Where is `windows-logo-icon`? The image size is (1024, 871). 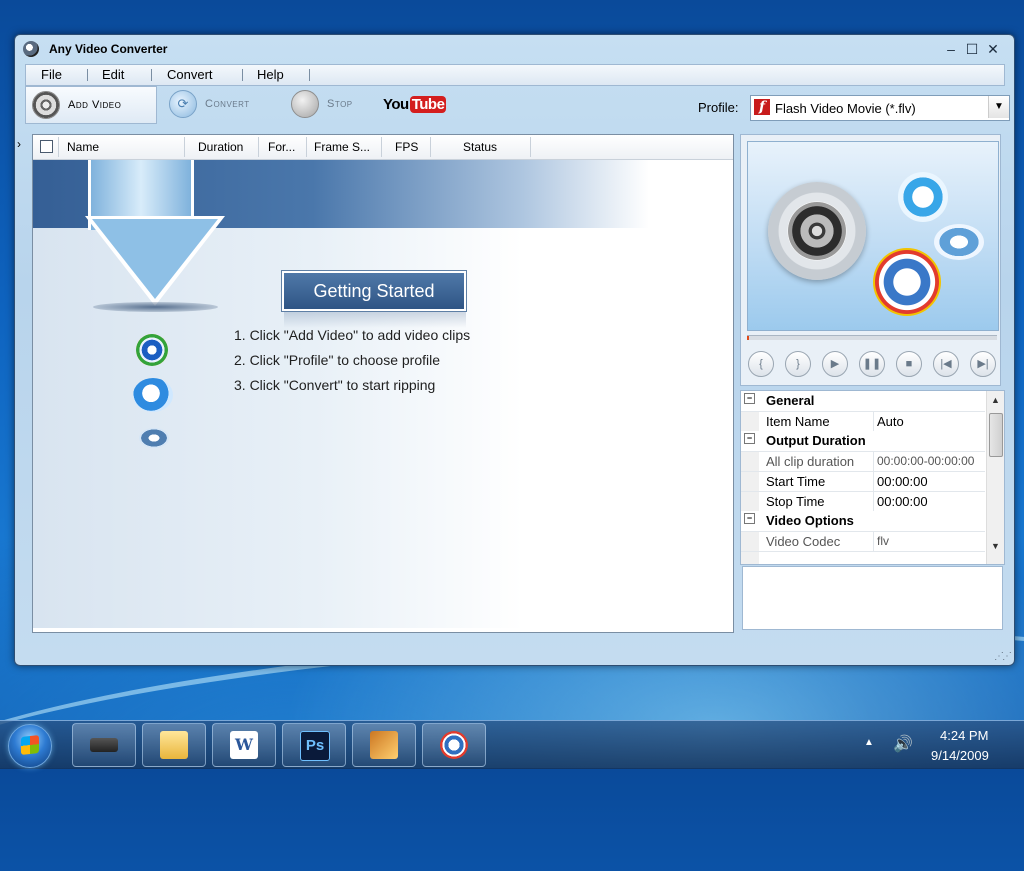
windows-logo-icon is located at coordinates (30, 745).